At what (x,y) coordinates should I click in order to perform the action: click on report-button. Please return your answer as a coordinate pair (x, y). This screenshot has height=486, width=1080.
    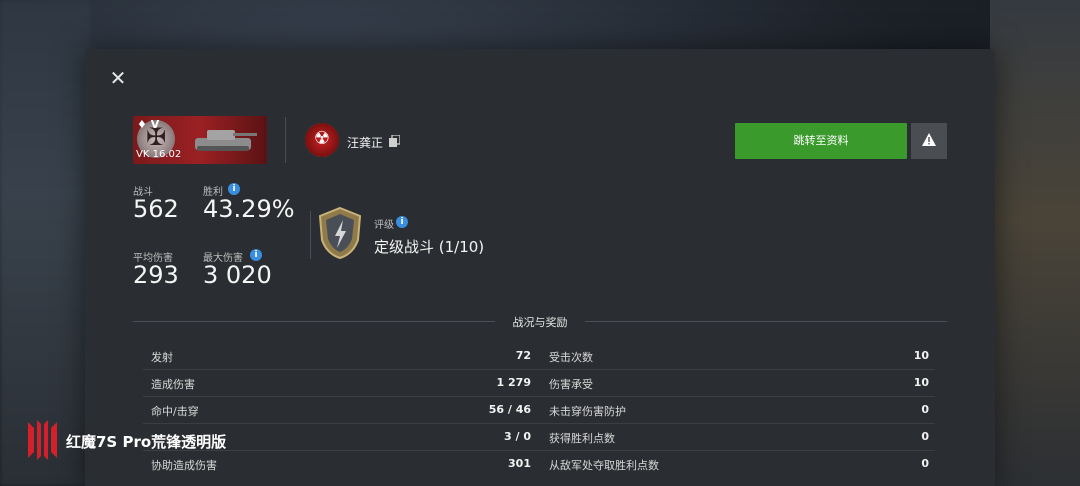
    Looking at the image, I should click on (929, 141).